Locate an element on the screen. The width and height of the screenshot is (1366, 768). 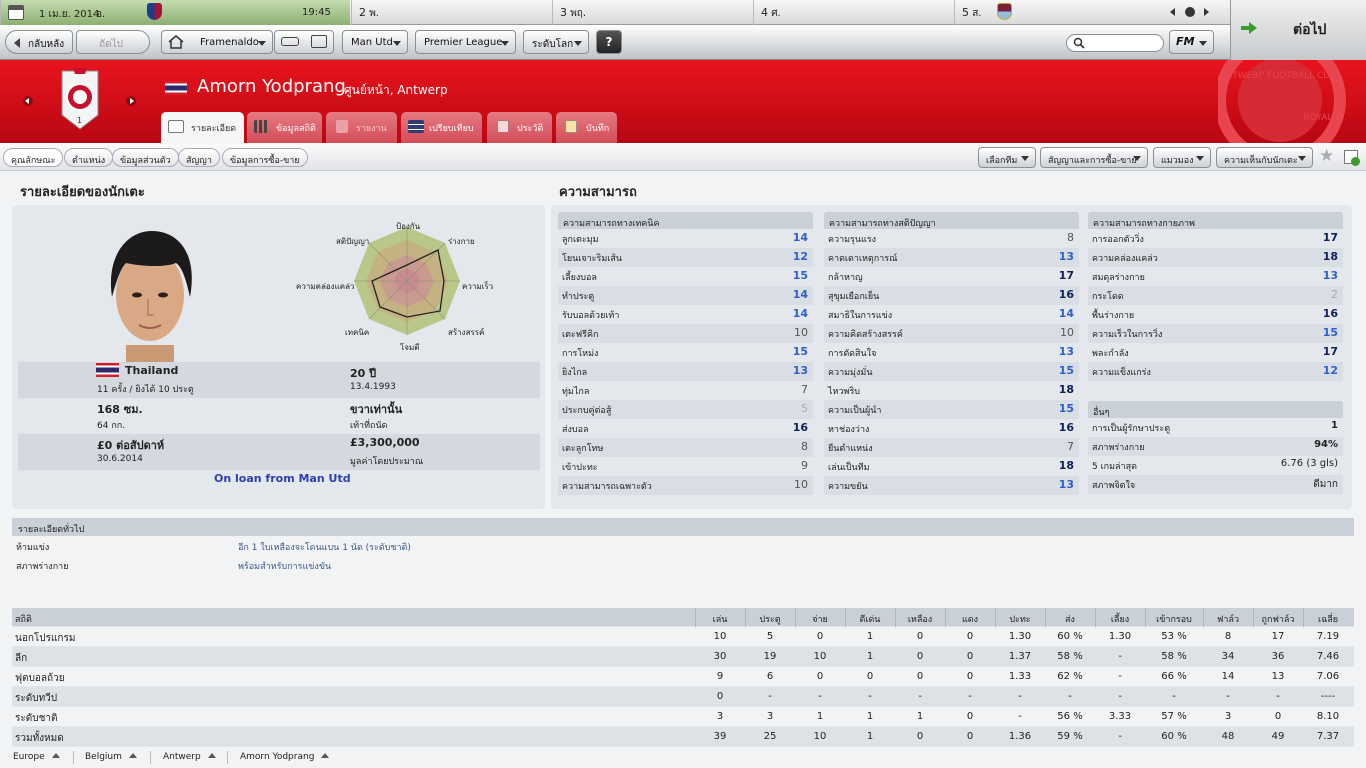
club-menu: Man Utd is located at coordinates (375, 42).